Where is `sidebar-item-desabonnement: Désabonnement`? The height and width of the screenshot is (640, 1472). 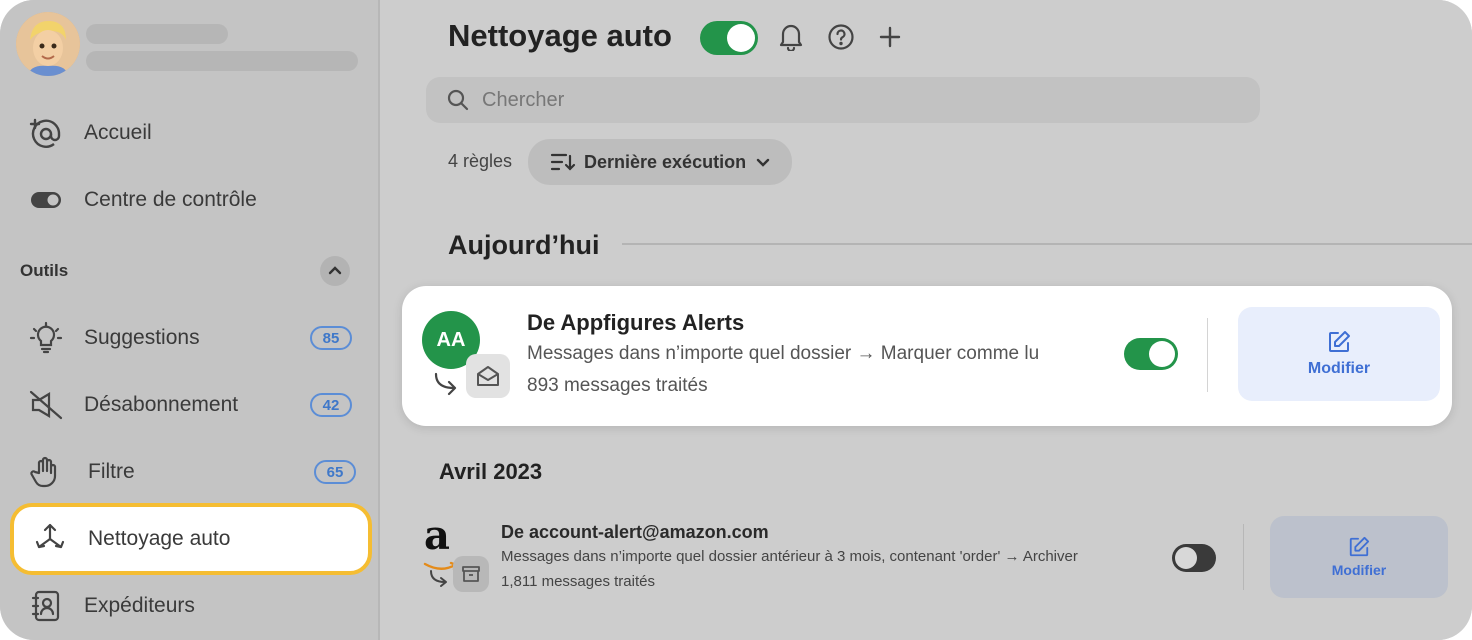 sidebar-item-desabonnement: Désabonnement is located at coordinates (133, 405).